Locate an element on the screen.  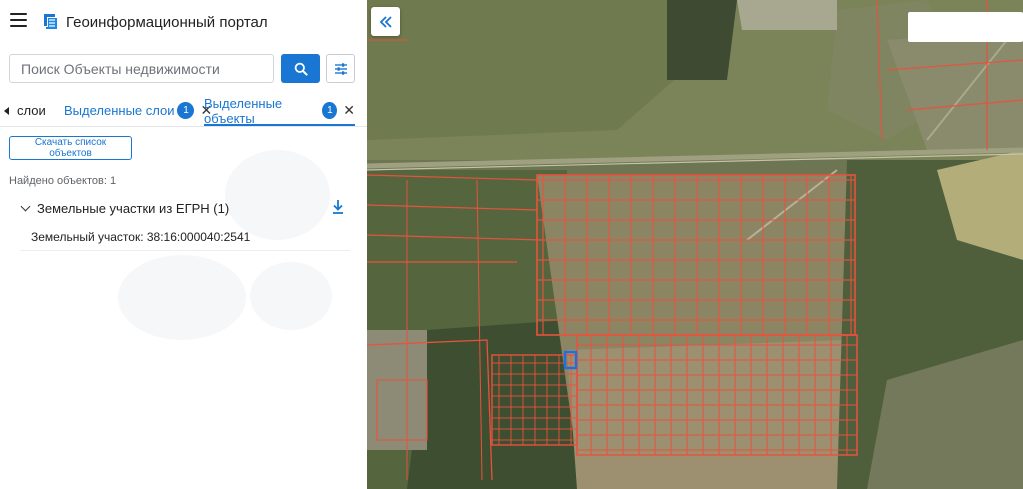
list-item-label: Земельный участок: 38:16:000040:2541 is located at coordinates (141, 237).